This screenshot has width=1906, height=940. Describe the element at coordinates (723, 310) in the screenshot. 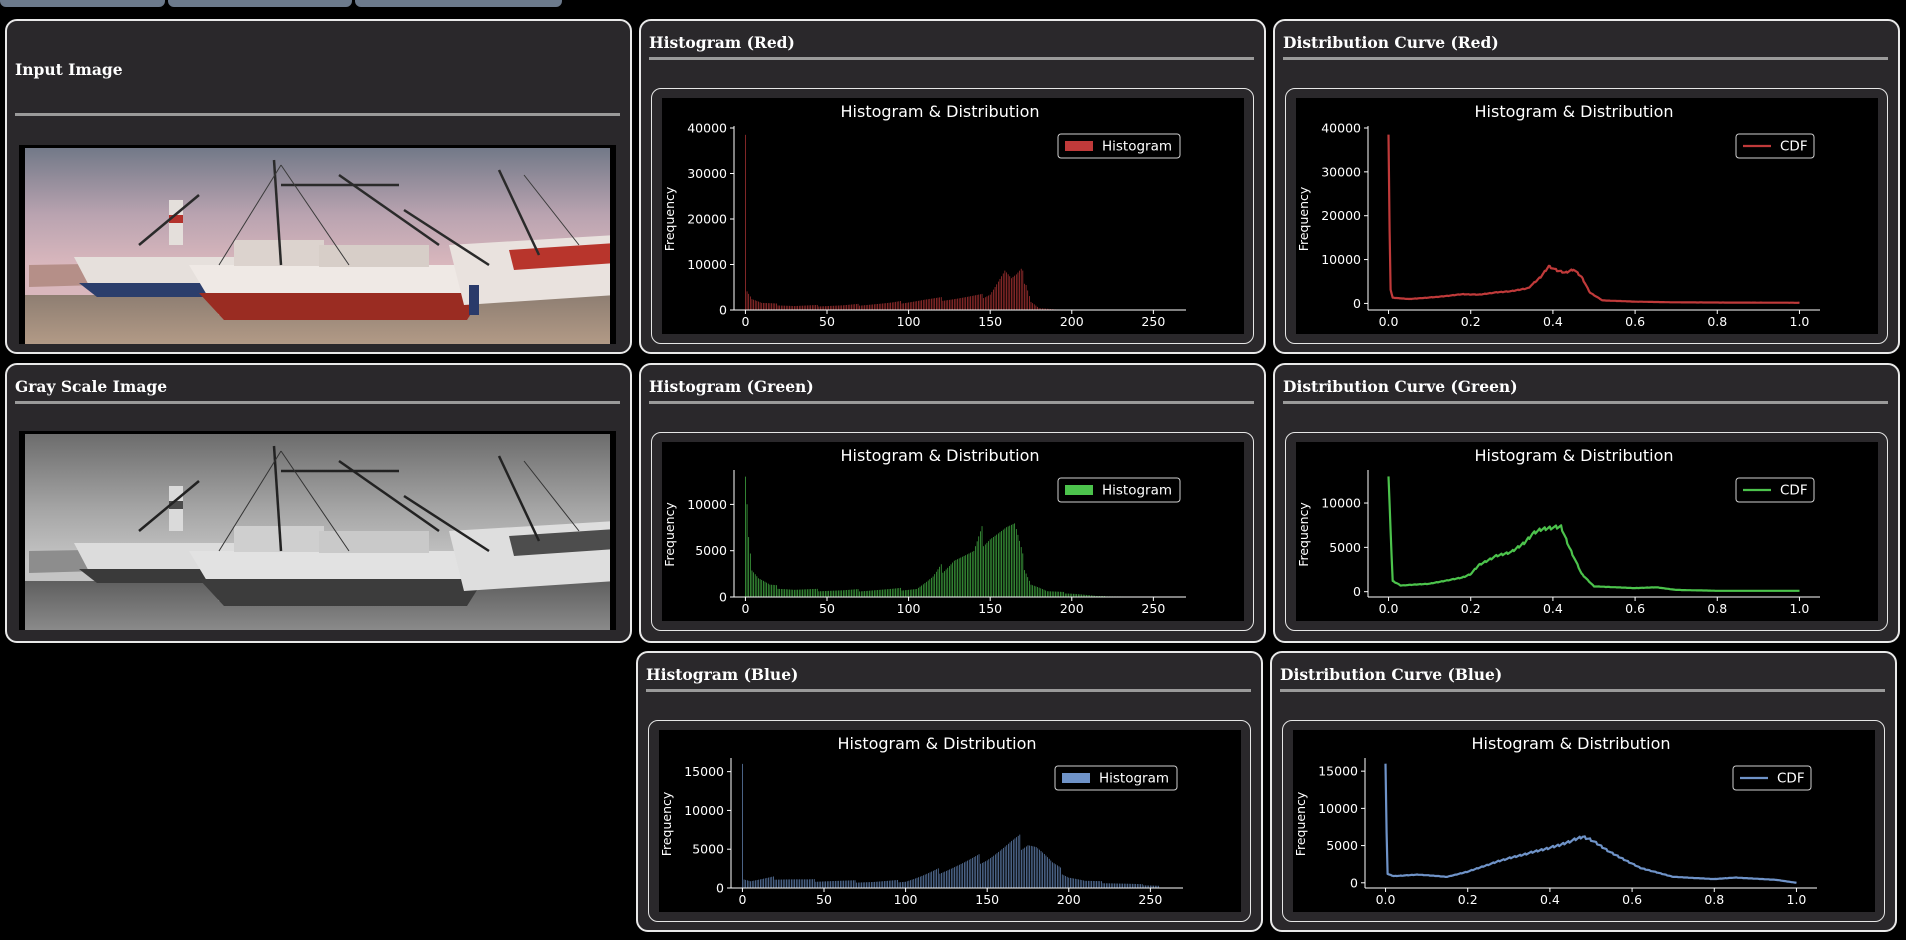

I see `y-tick-label: 0` at that location.